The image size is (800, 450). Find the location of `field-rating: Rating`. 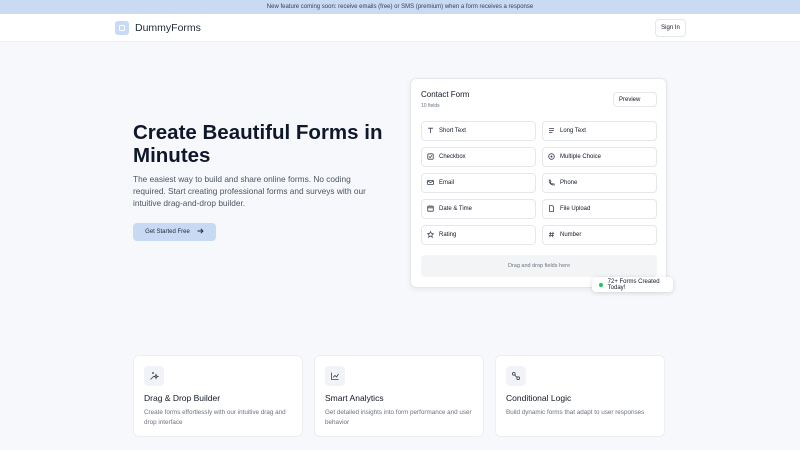

field-rating: Rating is located at coordinates (478, 235).